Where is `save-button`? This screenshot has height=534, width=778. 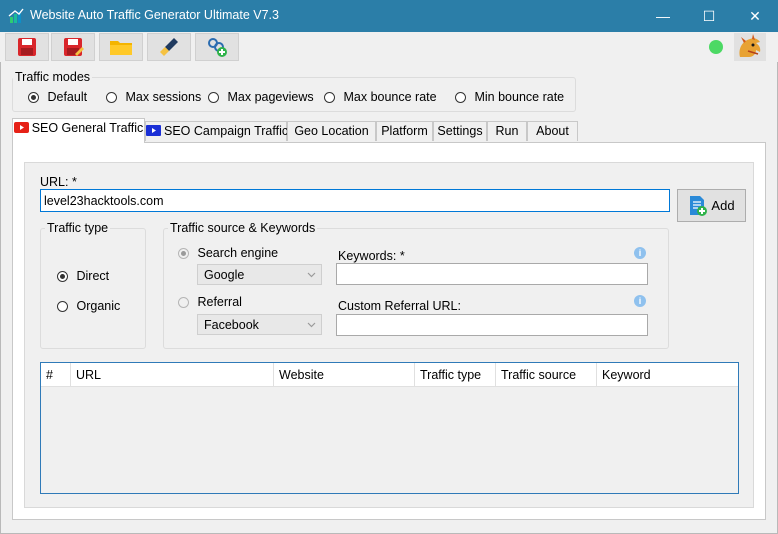 save-button is located at coordinates (27, 47).